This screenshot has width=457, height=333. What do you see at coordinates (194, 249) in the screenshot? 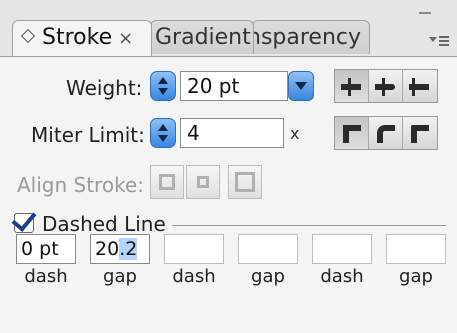
I see `dash-2-input` at bounding box center [194, 249].